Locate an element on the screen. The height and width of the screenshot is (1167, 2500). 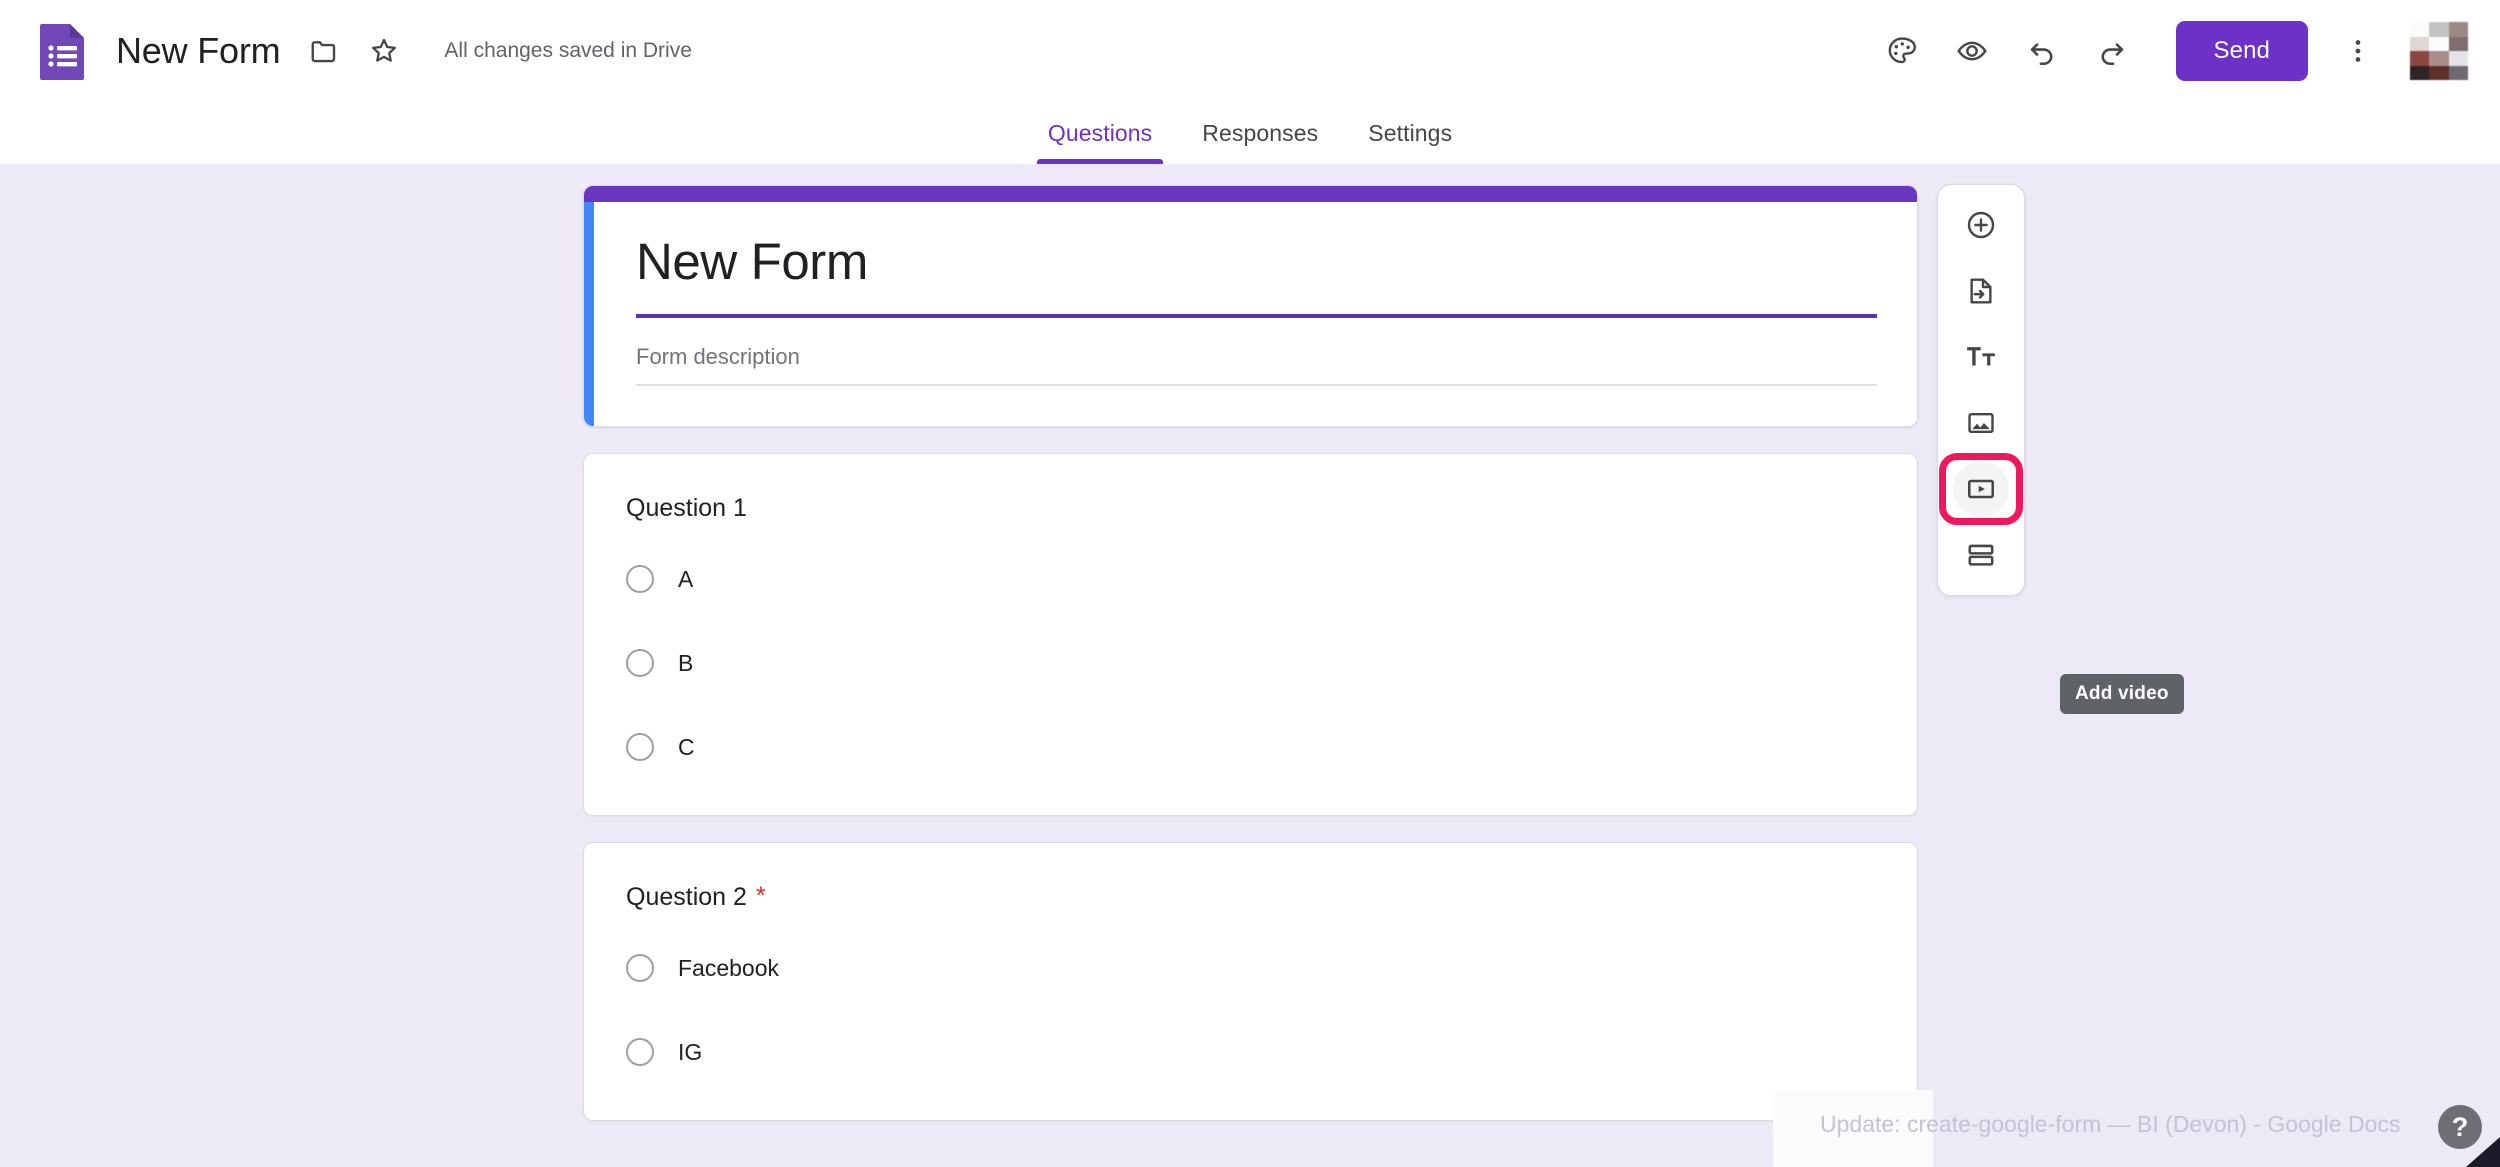
question-title: Question 2 * is located at coordinates (1251, 897).